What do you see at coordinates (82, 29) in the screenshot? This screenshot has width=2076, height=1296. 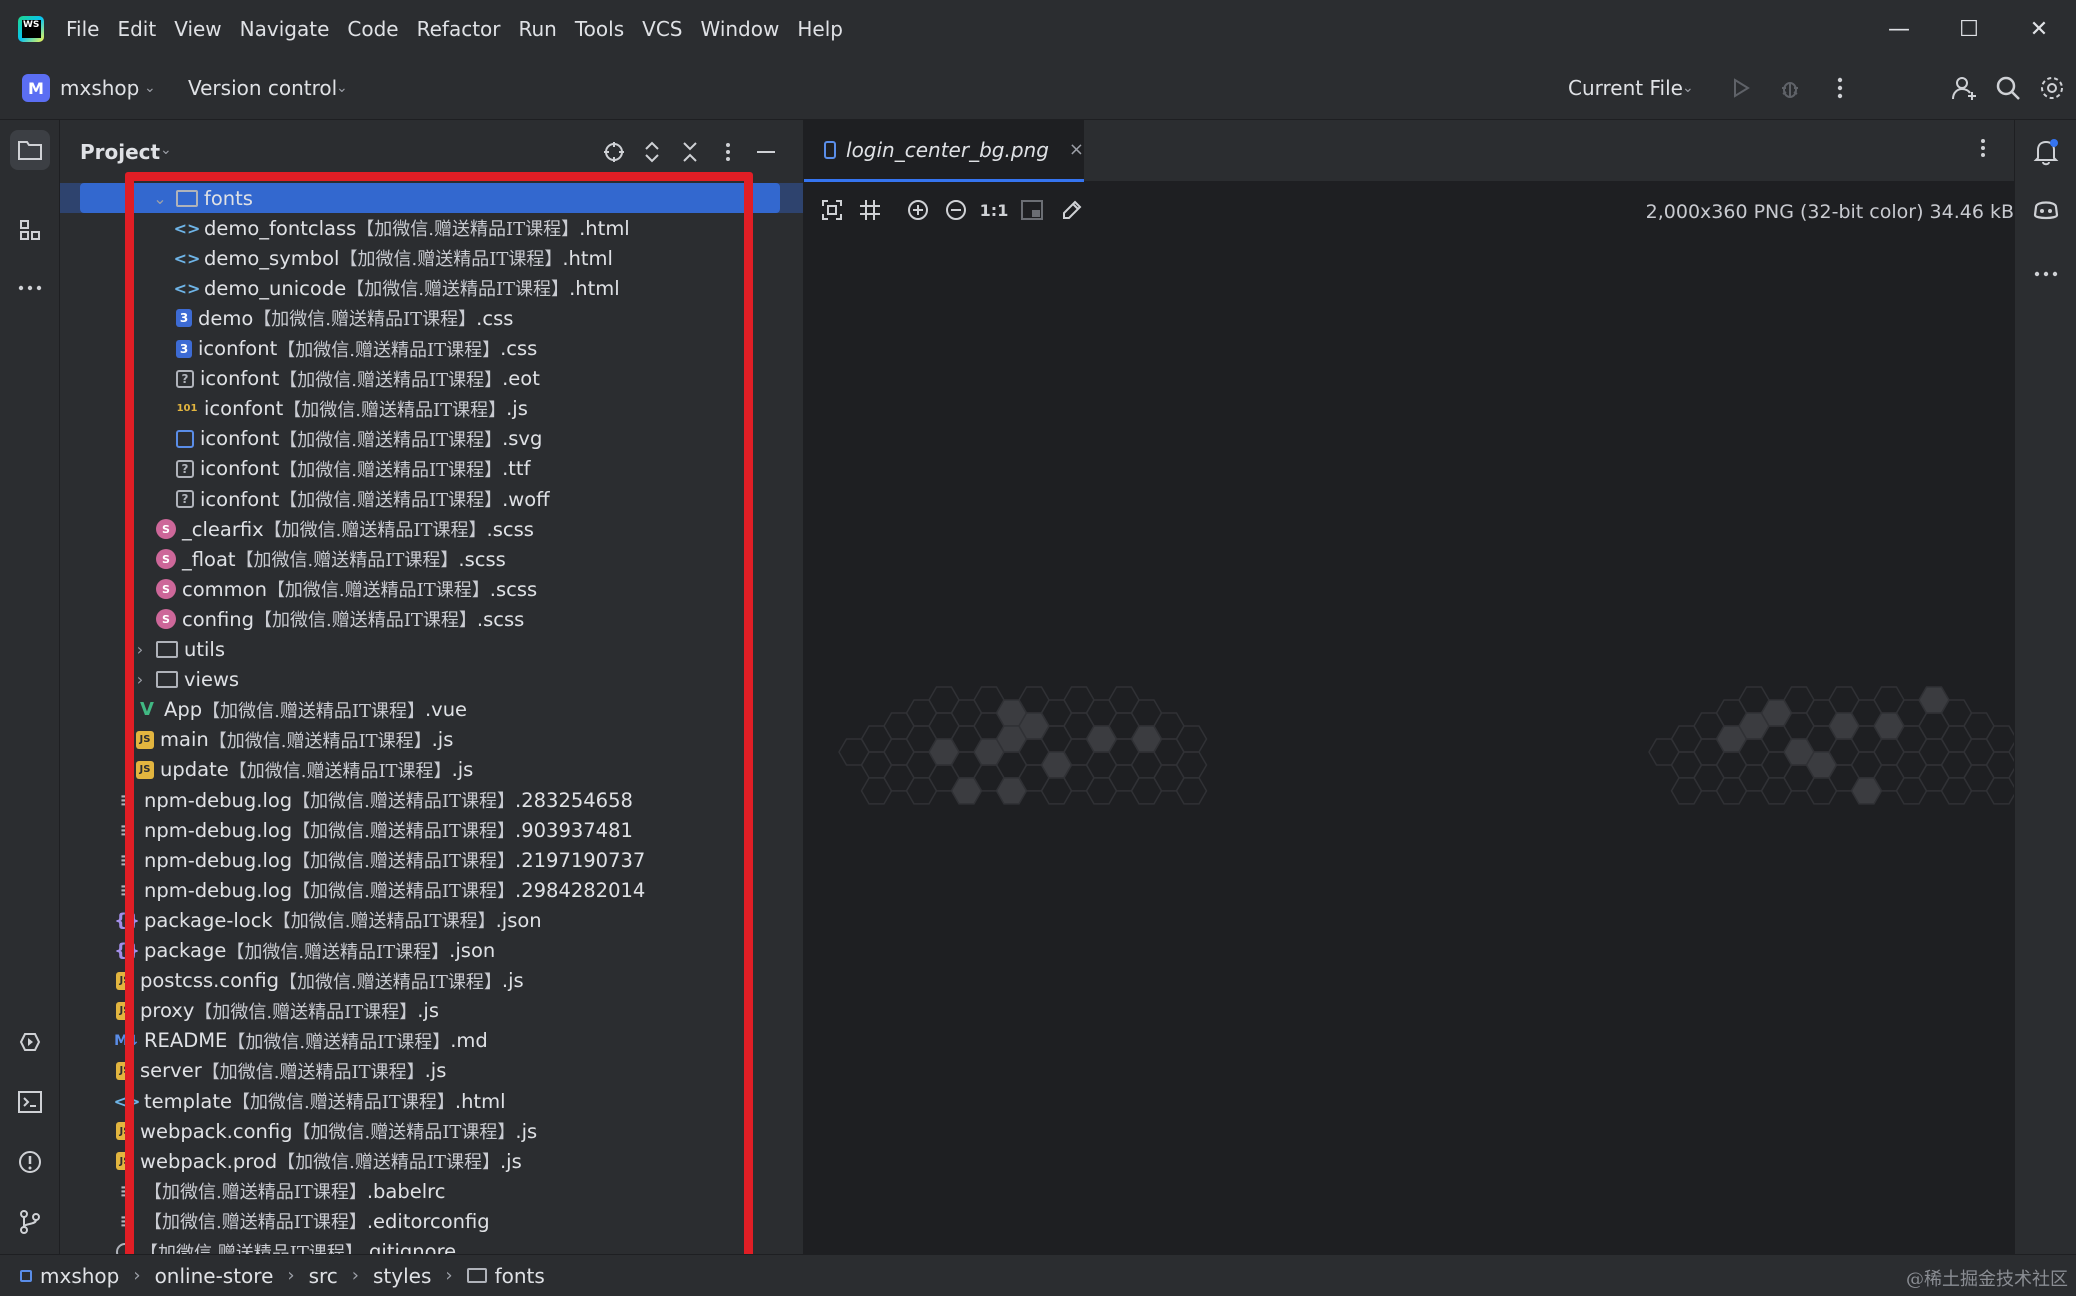 I see `menu-file: File` at bounding box center [82, 29].